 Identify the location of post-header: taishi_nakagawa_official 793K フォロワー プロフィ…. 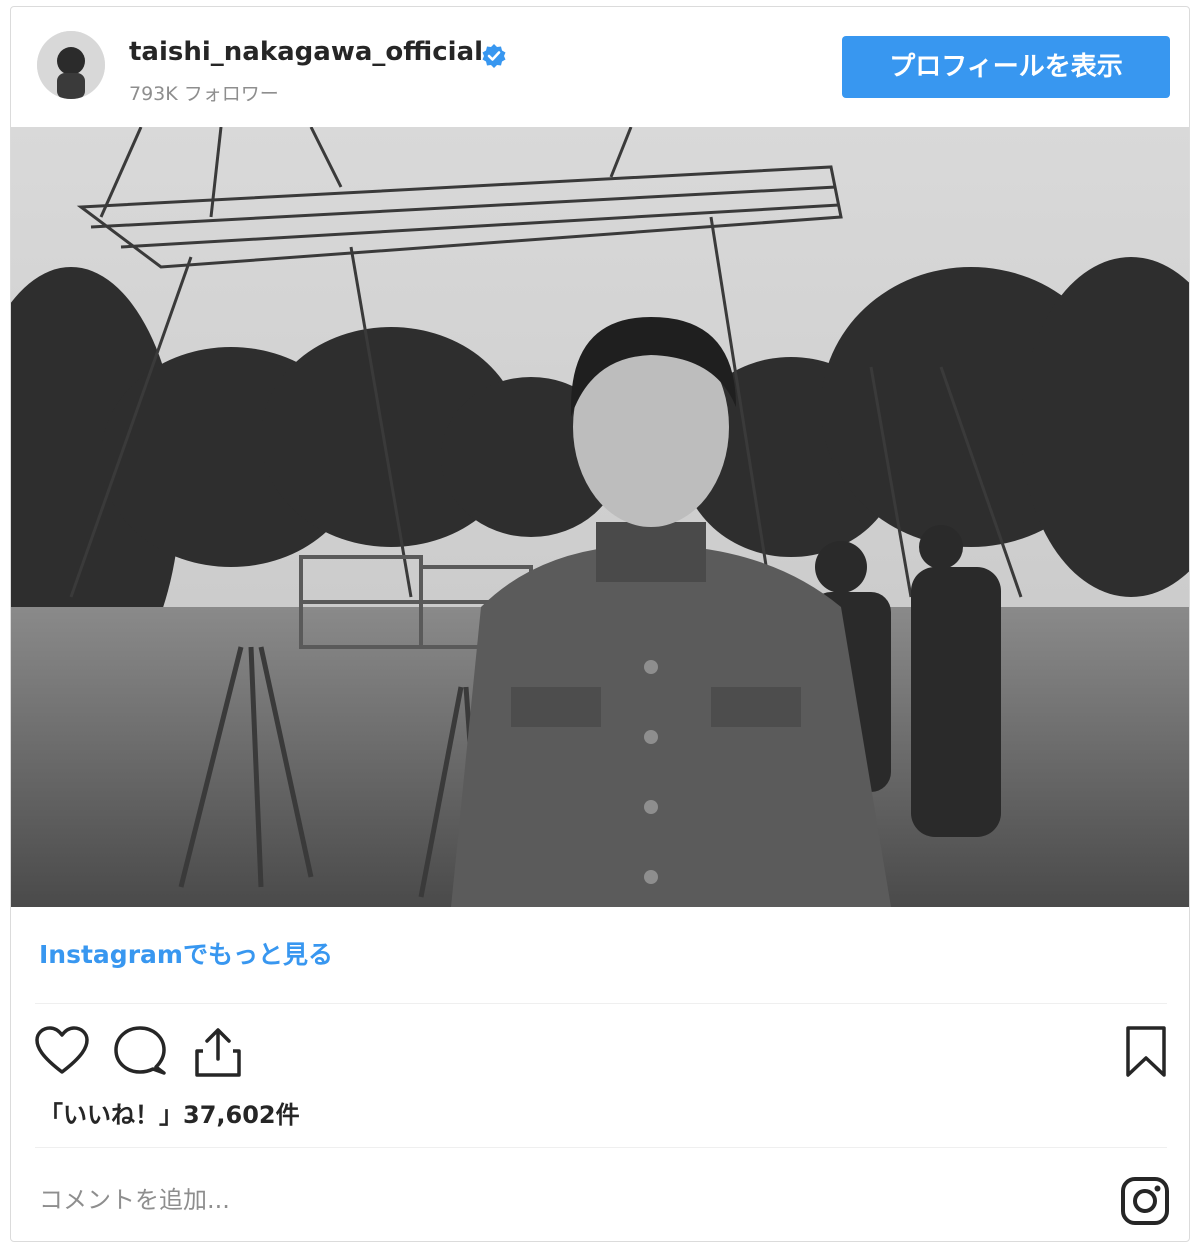
(600, 67).